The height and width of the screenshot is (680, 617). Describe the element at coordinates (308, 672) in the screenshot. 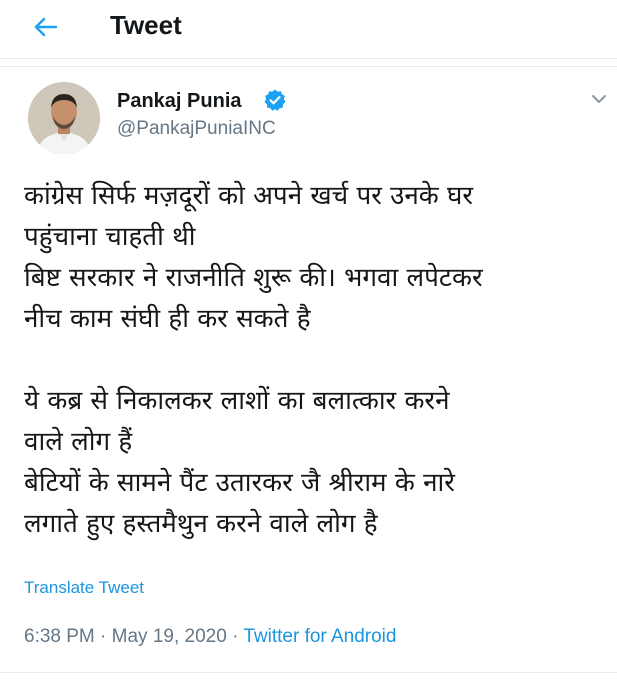

I see `bottom-divider` at that location.